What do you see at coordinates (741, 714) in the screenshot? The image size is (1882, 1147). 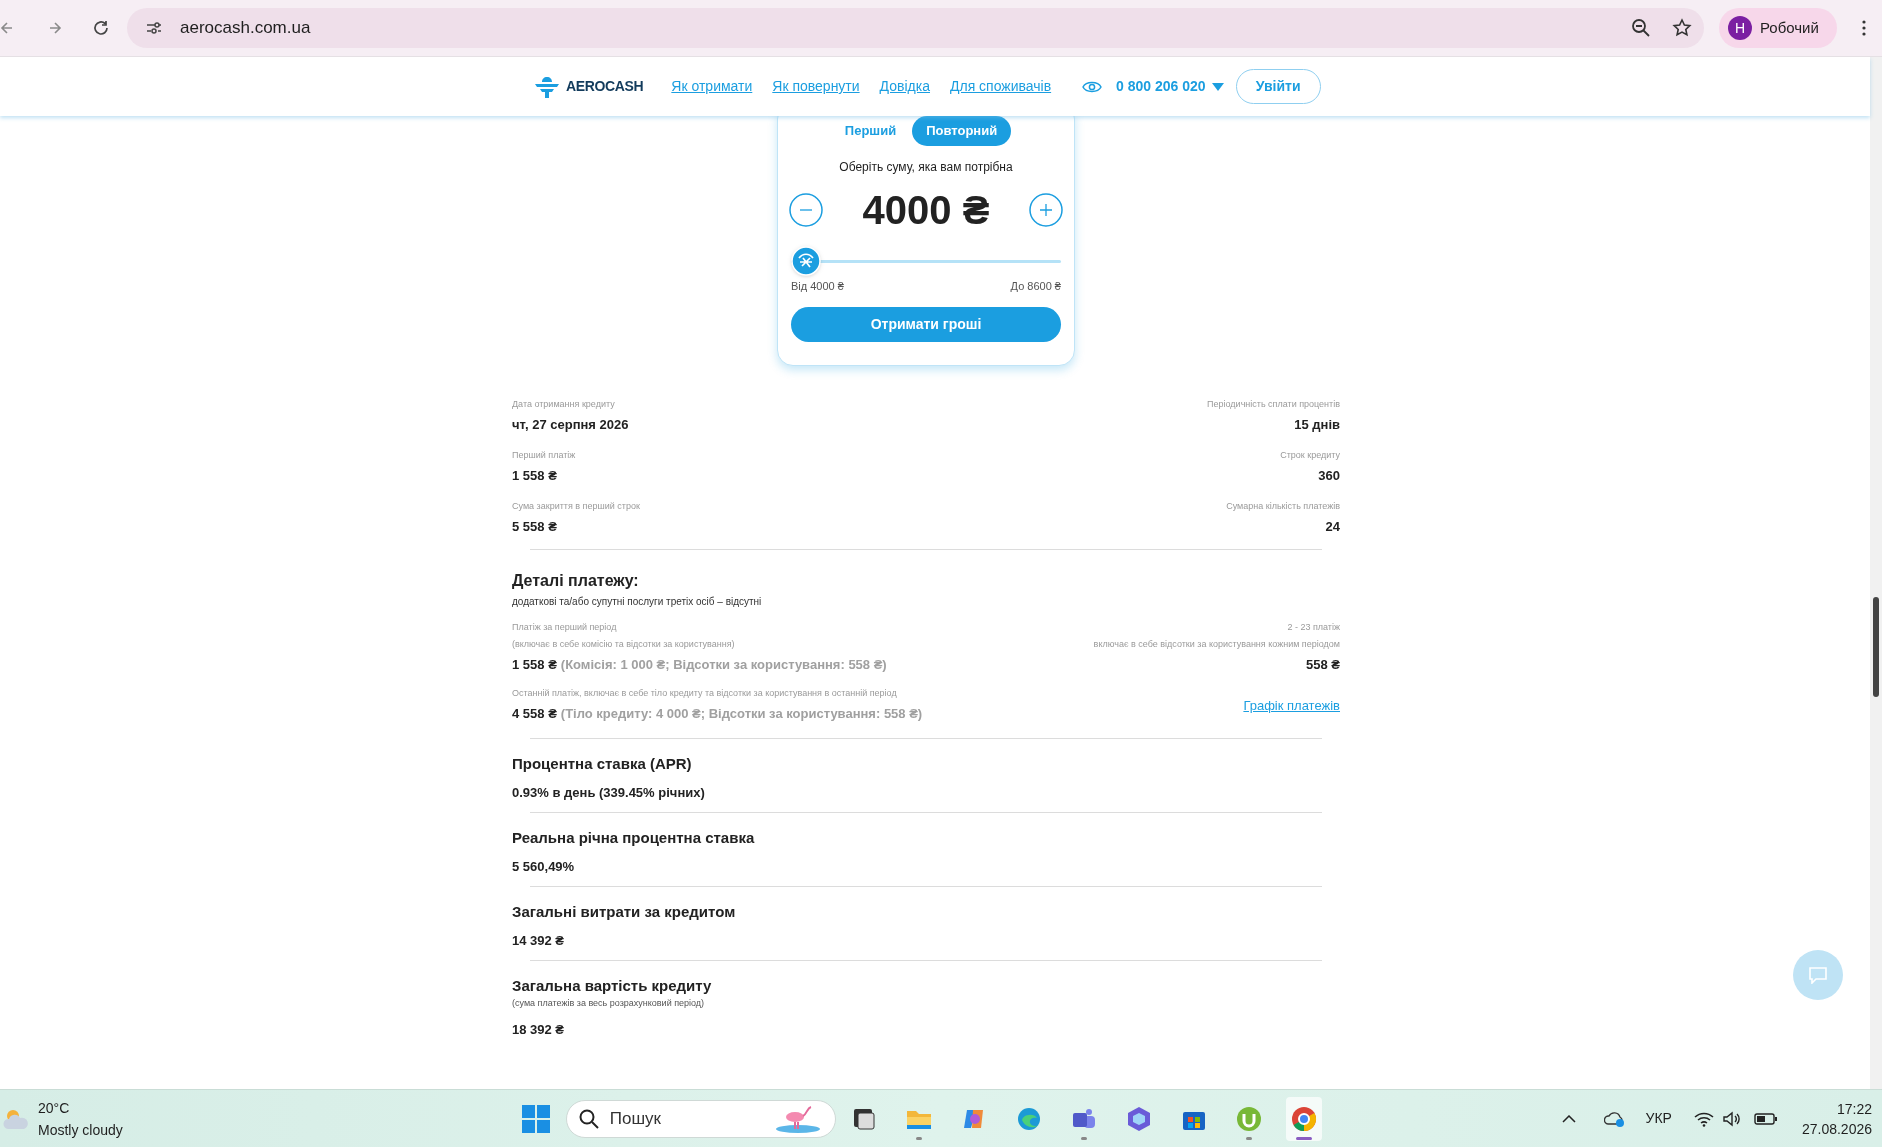 I see `payment-breakdown: (Тіло кредиту: 4 000 ₴; Відсотки за користування: 558 ₴)` at bounding box center [741, 714].